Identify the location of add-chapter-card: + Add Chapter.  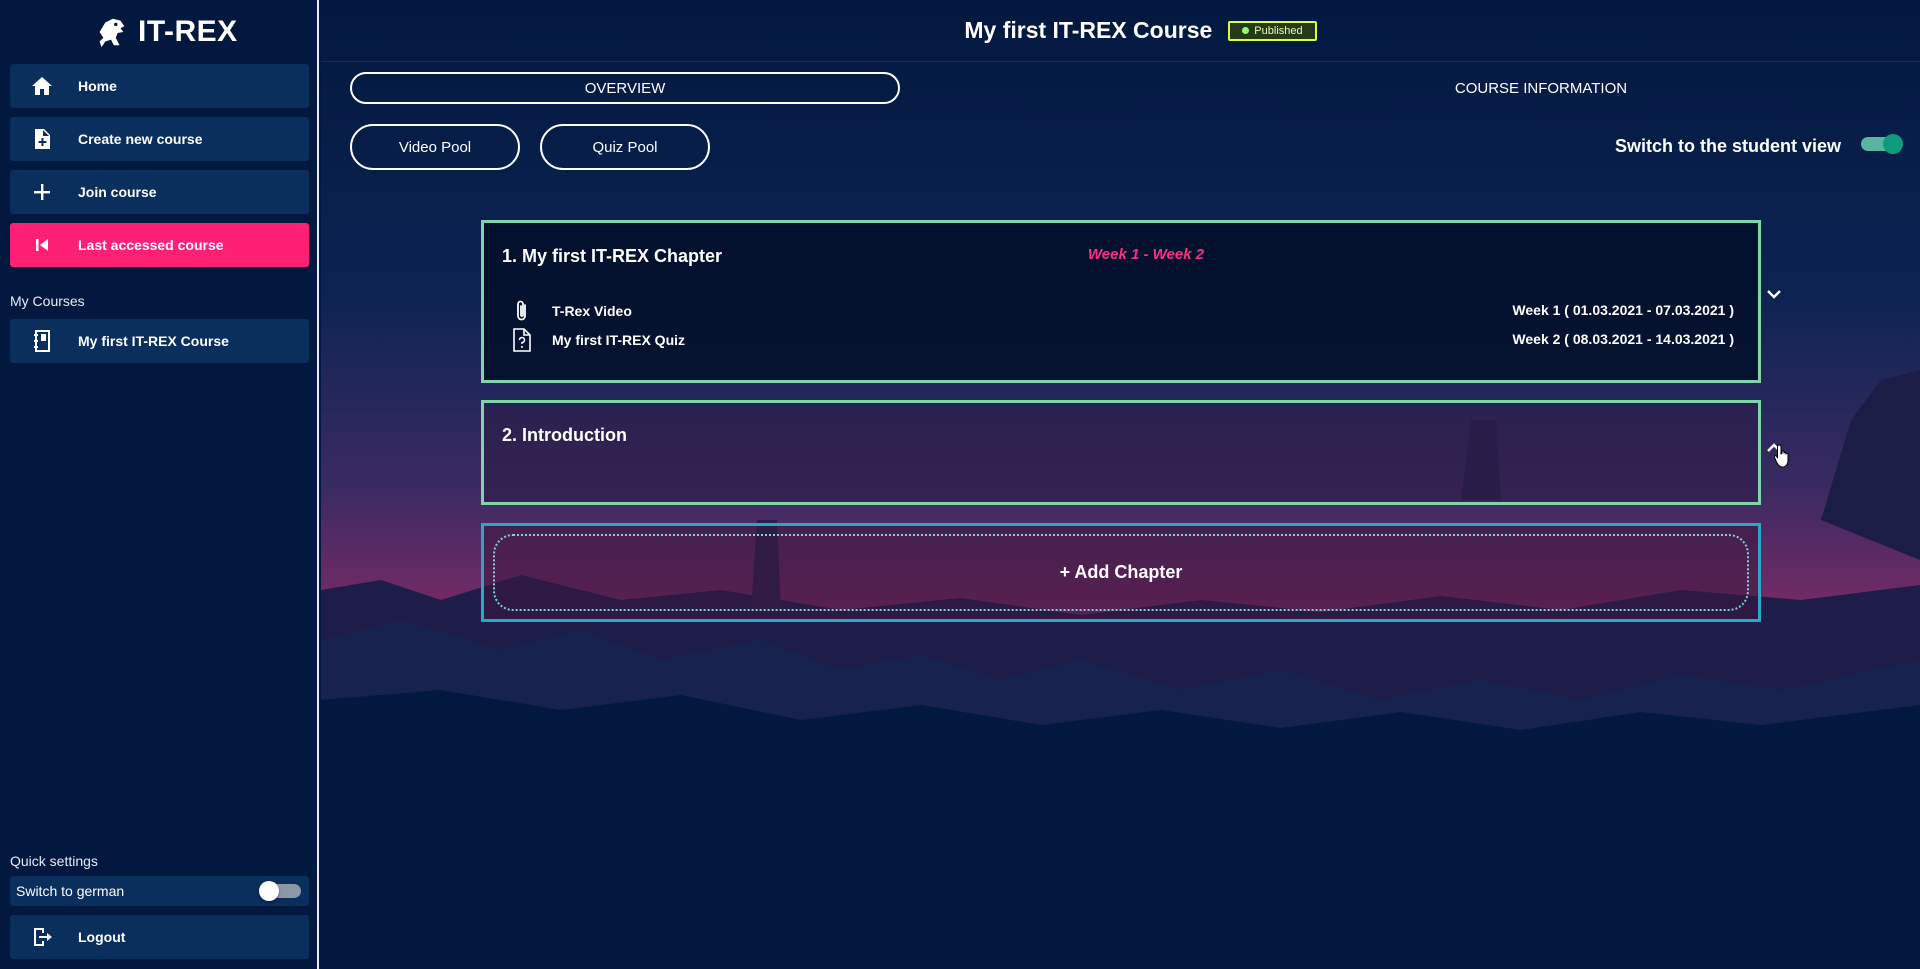
(1121, 572).